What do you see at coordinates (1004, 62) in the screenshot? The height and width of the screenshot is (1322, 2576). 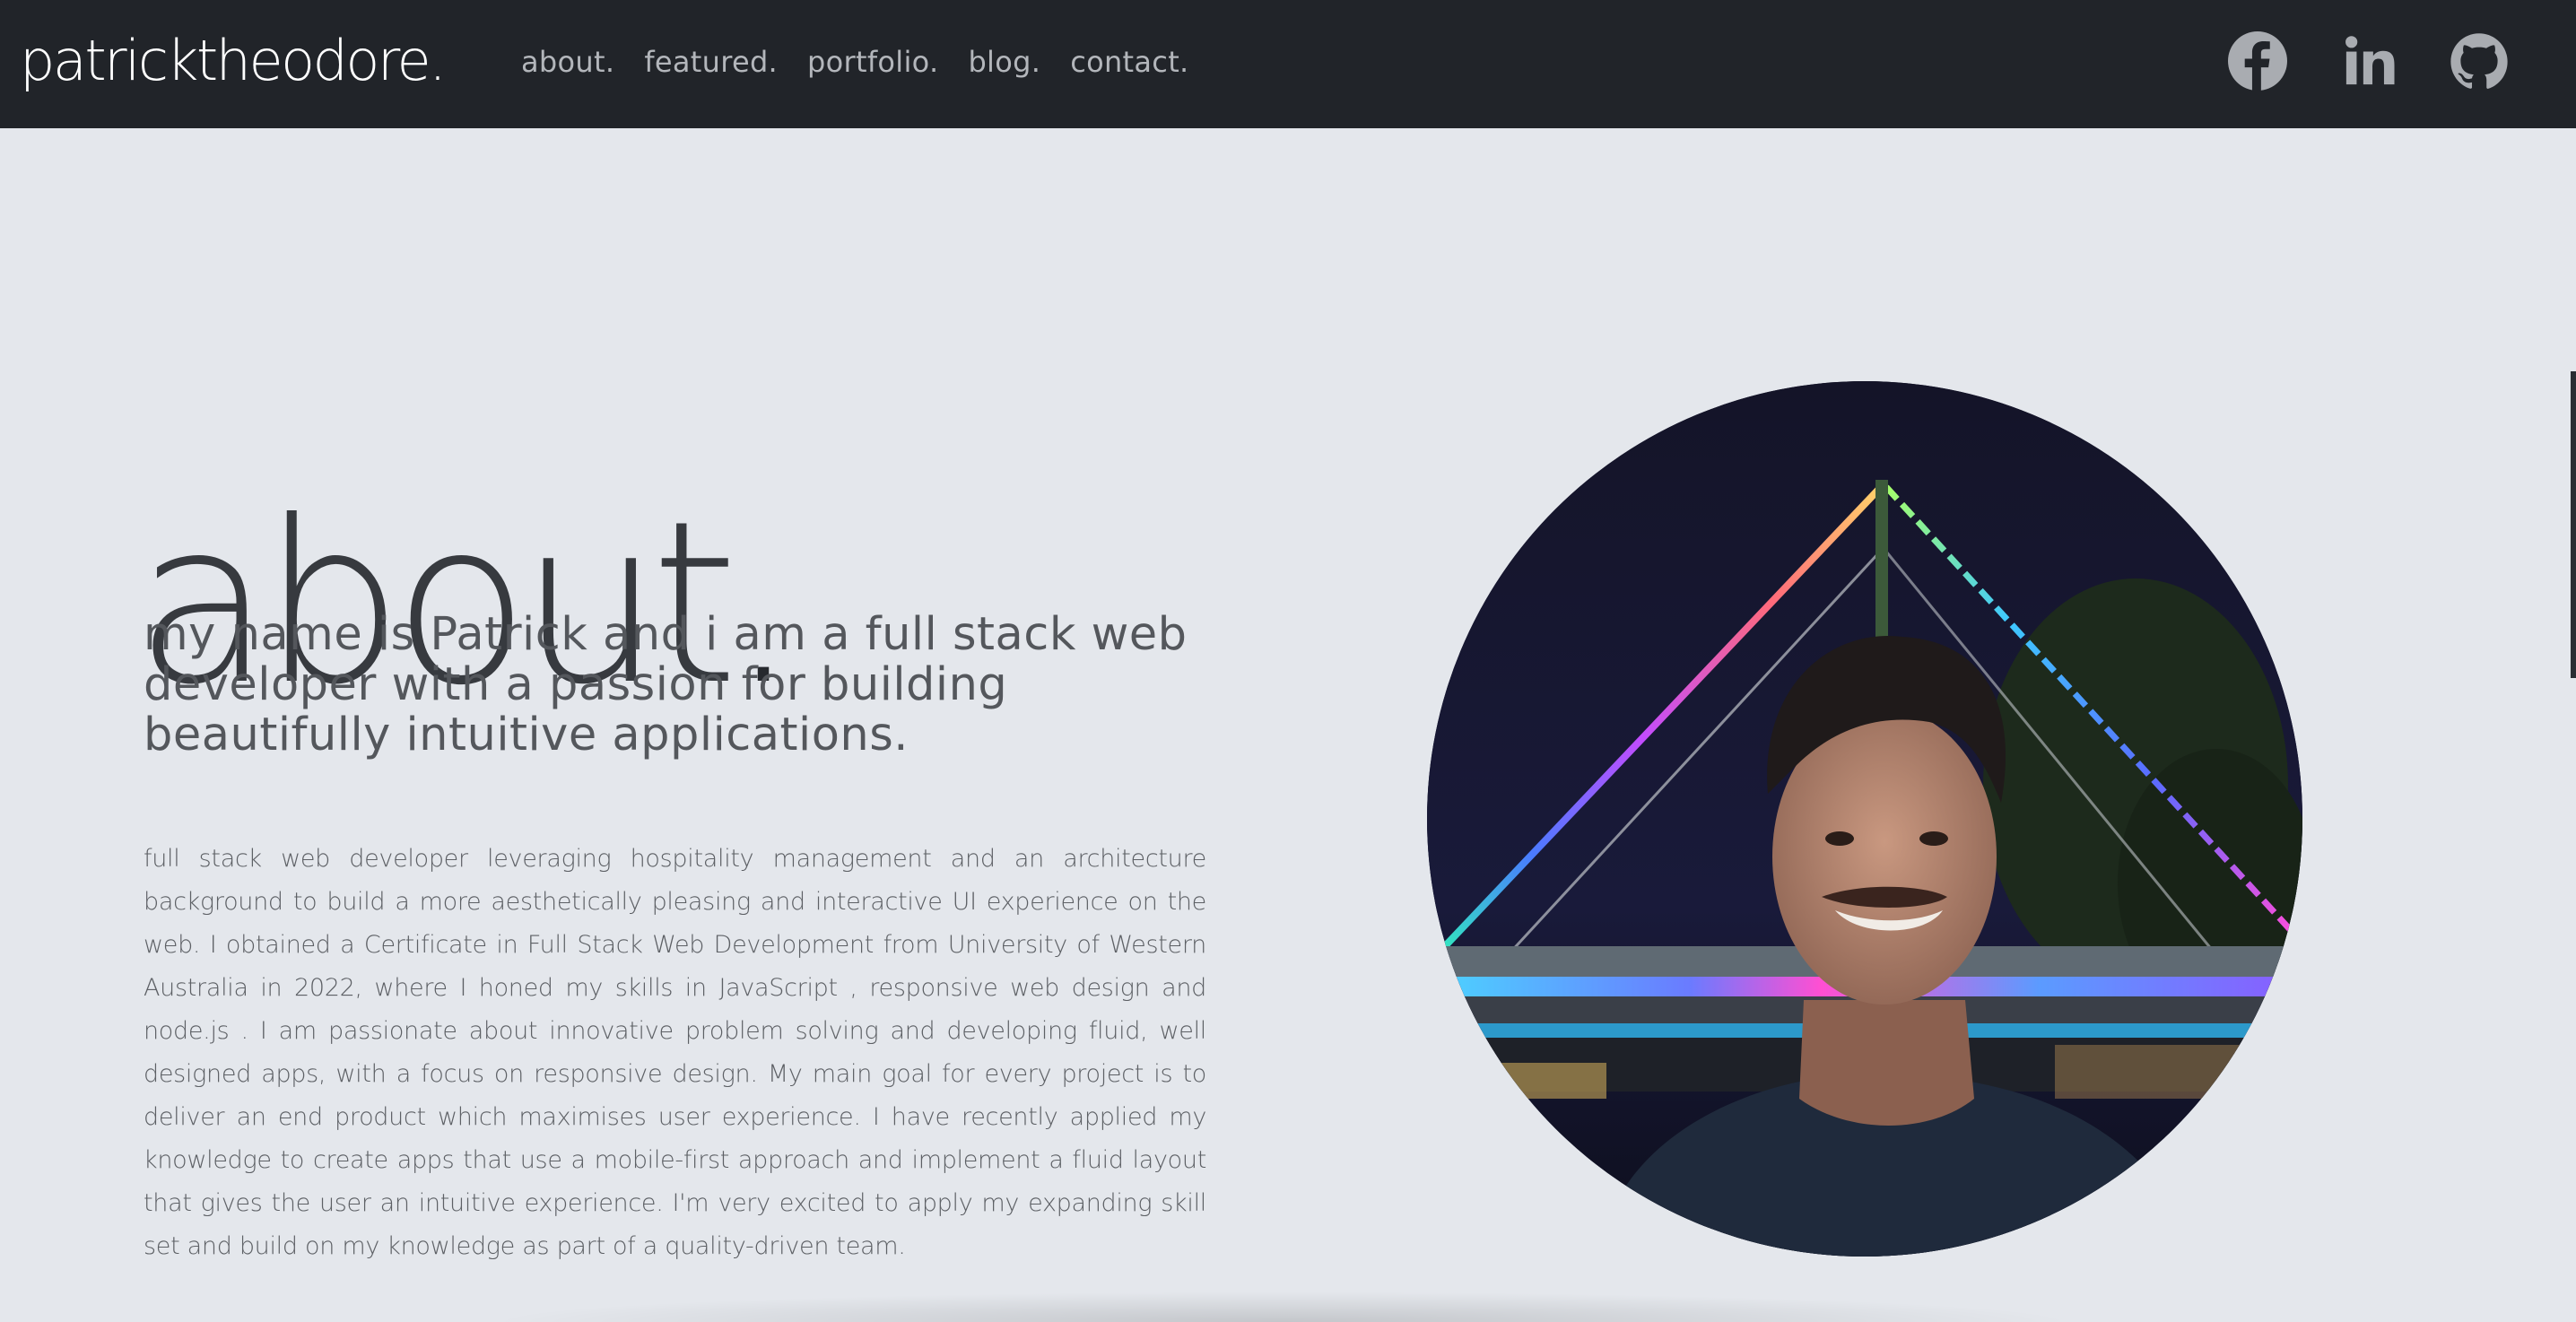 I see `nav-link-blog: blog.` at bounding box center [1004, 62].